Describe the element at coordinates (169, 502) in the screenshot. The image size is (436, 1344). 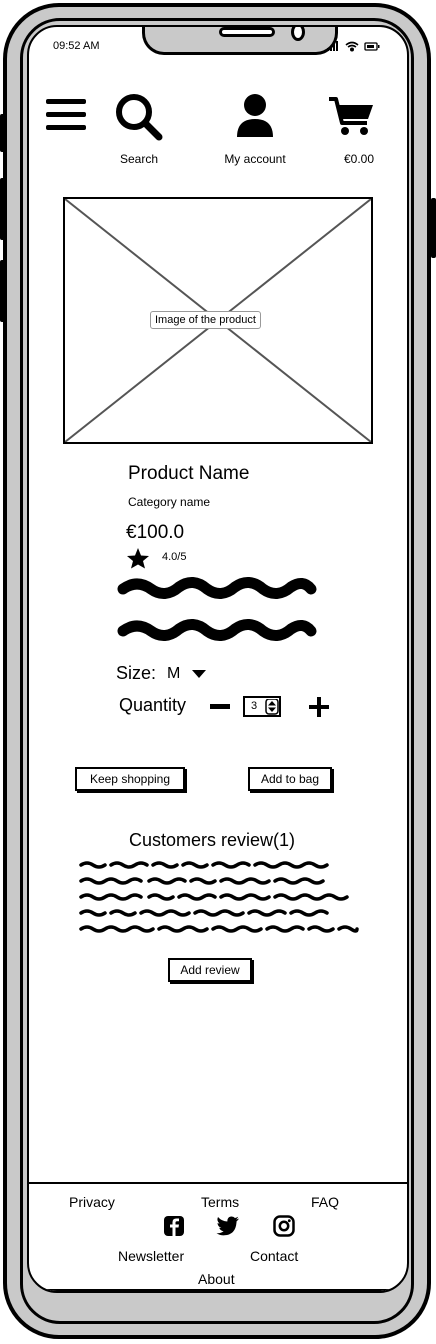
I see `category-name: Category name` at that location.